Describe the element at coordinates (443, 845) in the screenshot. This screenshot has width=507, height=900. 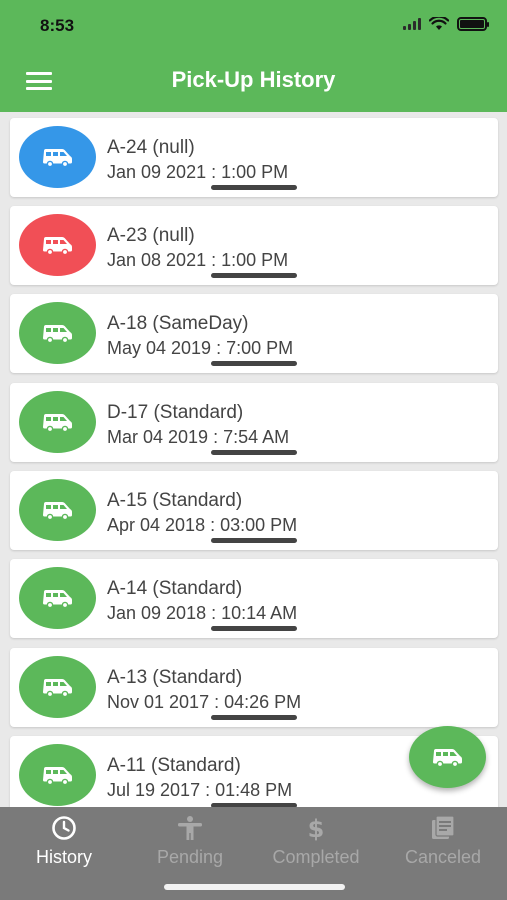
I see `tab-canceled: Canceled` at that location.